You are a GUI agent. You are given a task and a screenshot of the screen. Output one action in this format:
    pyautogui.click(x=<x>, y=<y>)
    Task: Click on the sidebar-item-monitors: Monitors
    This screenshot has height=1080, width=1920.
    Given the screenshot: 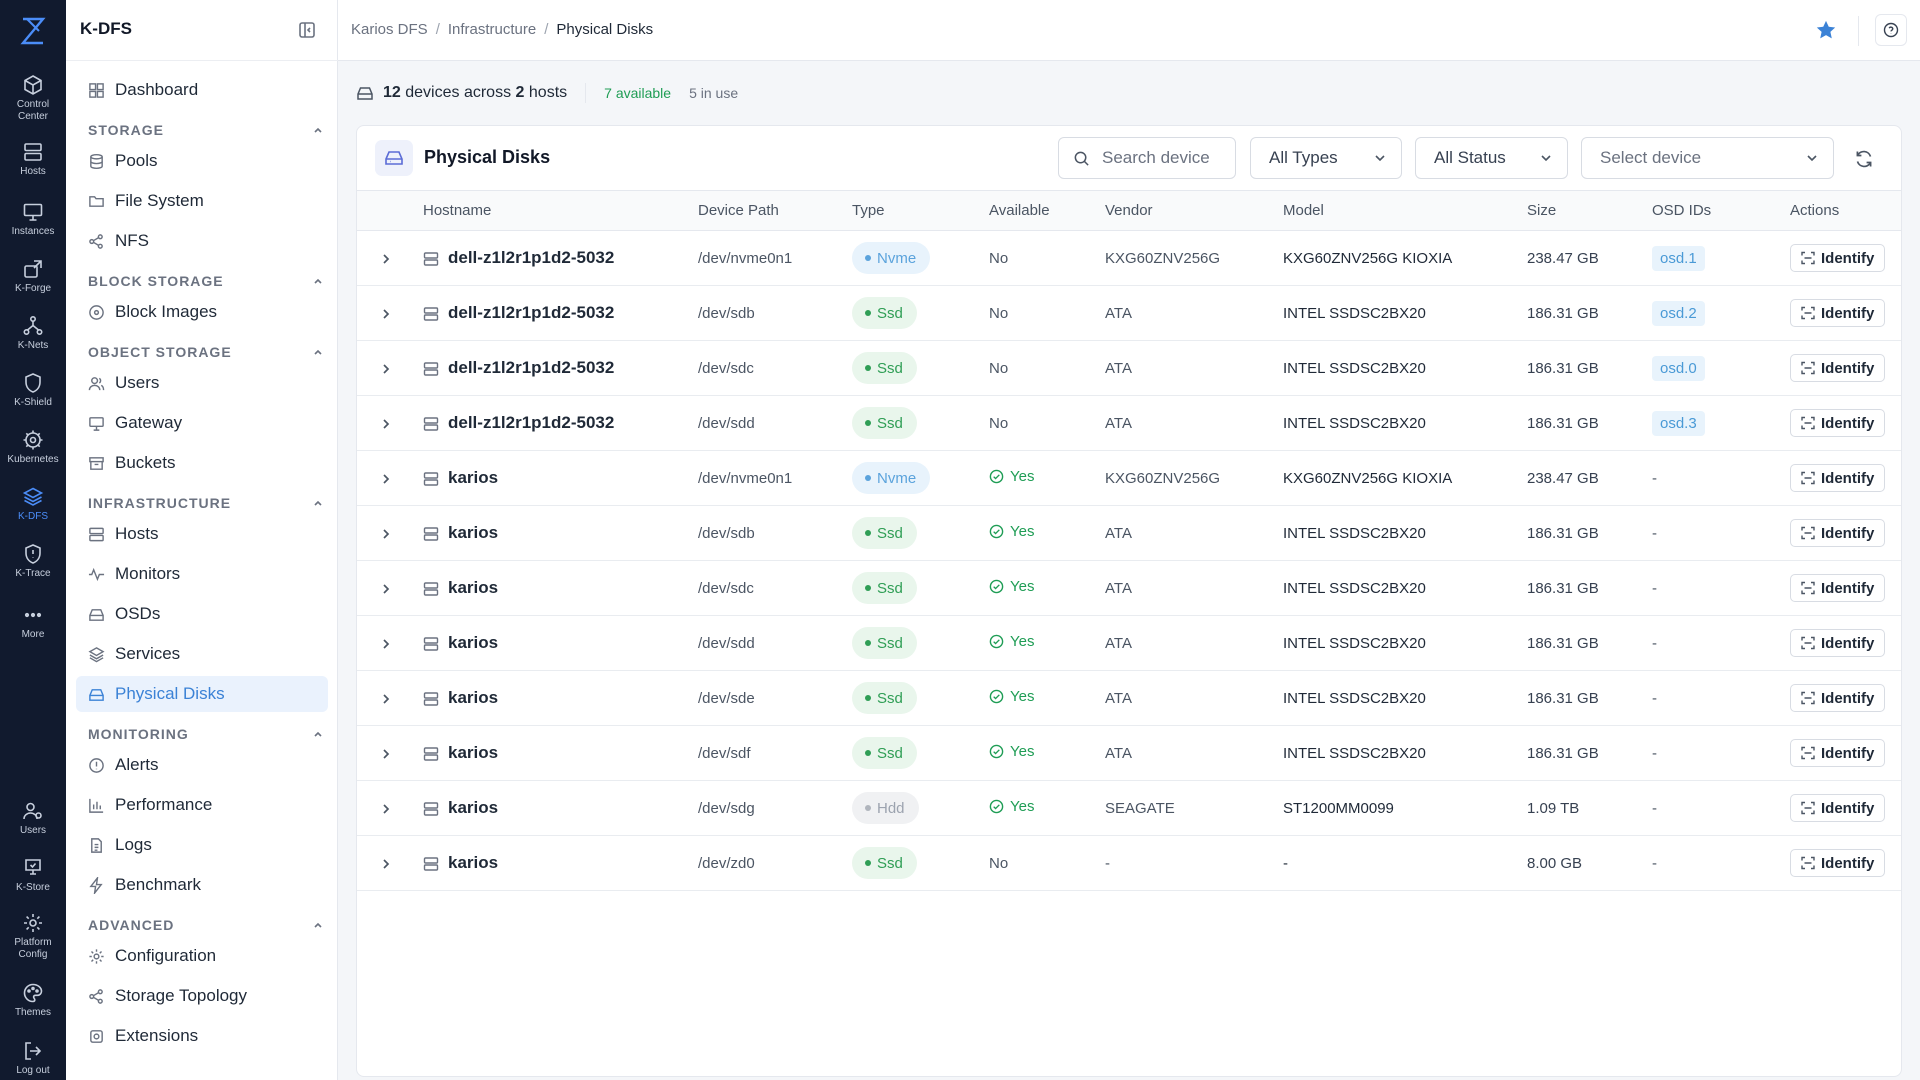 What is the action you would take?
    pyautogui.click(x=202, y=574)
    